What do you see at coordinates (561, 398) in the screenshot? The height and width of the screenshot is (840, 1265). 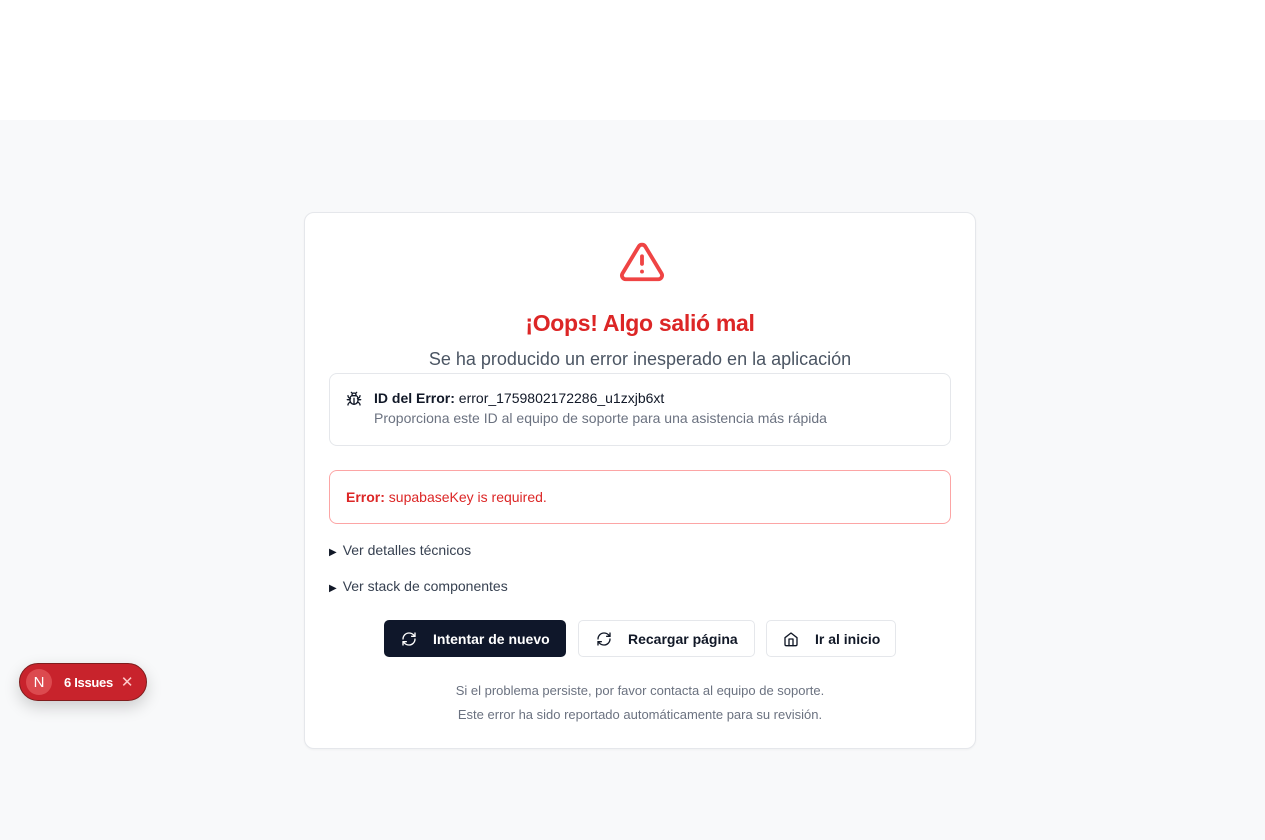 I see `error-id-value: error_1759802172286_u1zxjb6xt` at bounding box center [561, 398].